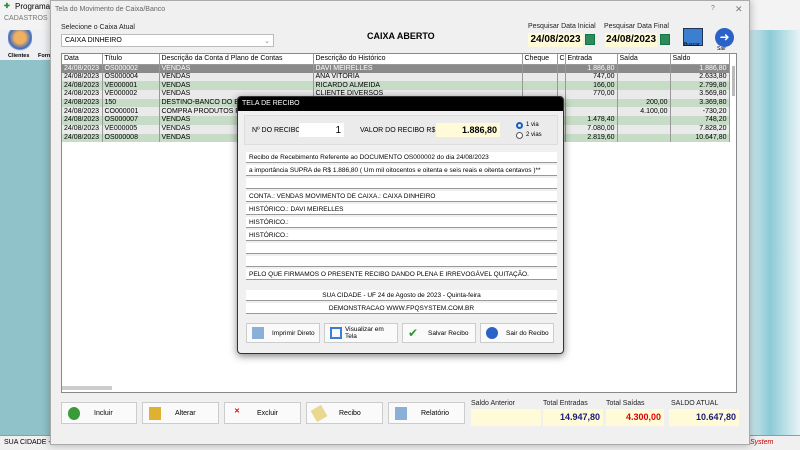  Describe the element at coordinates (44, 56) in the screenshot. I see `tool-forn: Forn` at that location.